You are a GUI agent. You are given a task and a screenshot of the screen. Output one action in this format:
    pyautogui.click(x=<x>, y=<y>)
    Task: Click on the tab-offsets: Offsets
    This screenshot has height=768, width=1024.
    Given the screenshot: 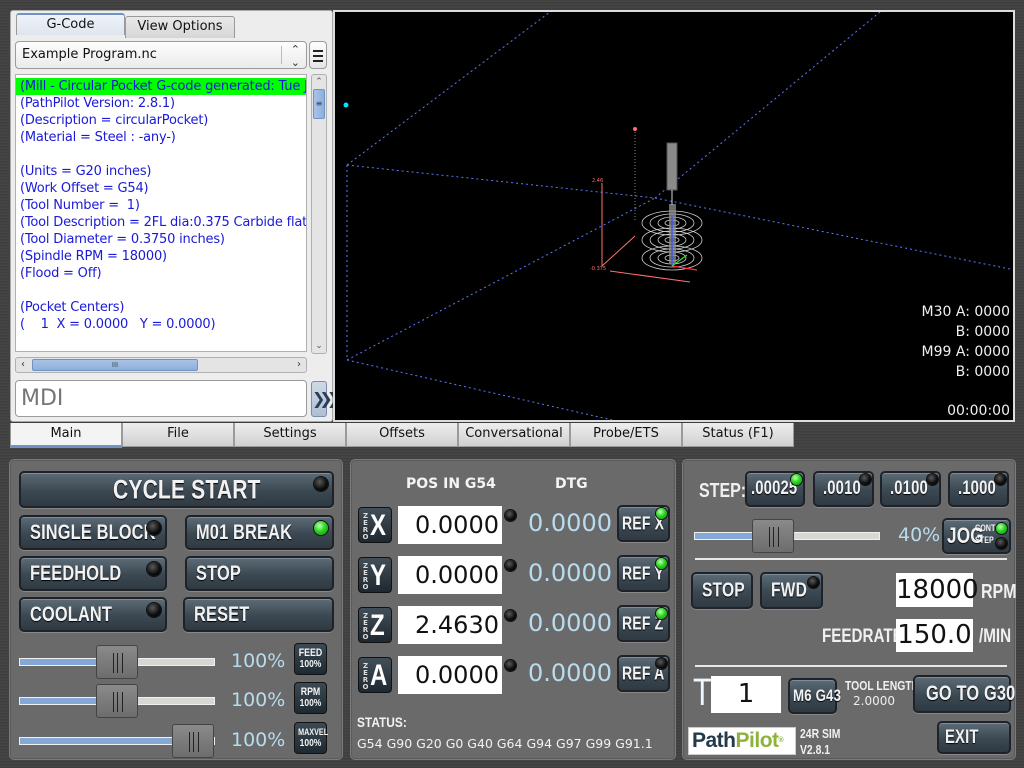 What is the action you would take?
    pyautogui.click(x=402, y=435)
    